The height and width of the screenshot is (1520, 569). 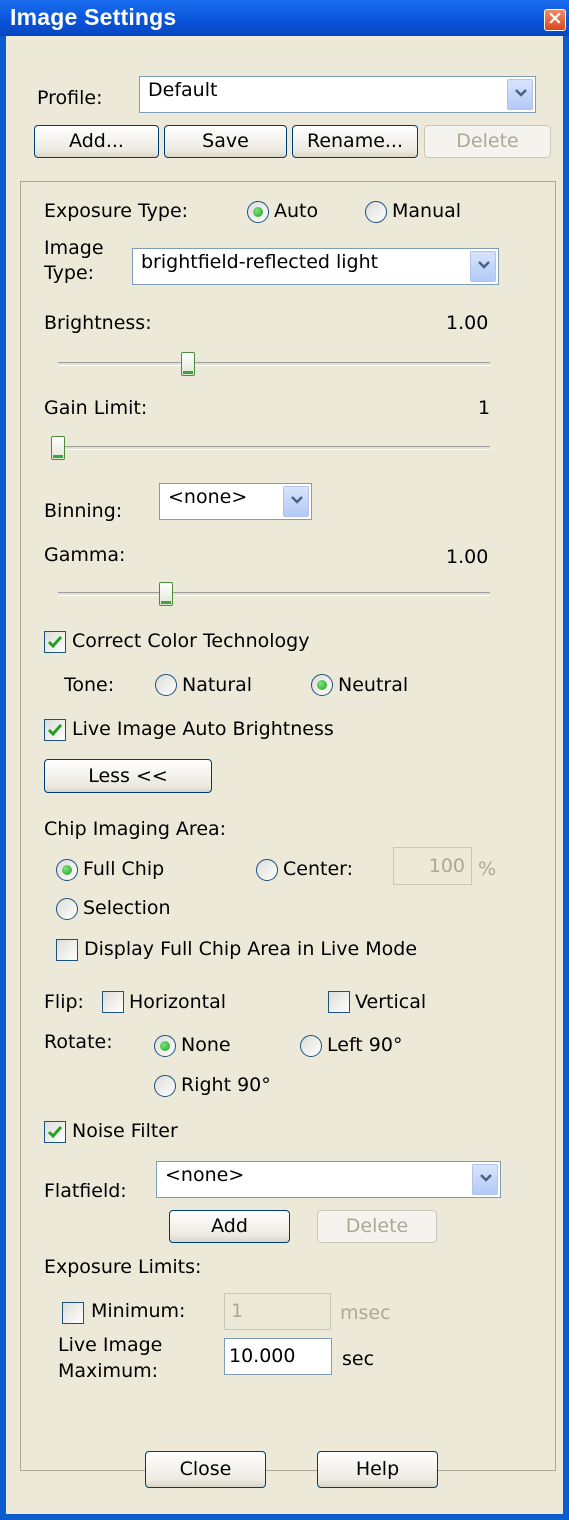 What do you see at coordinates (67, 950) in the screenshot?
I see `display-full-chip-checkbox` at bounding box center [67, 950].